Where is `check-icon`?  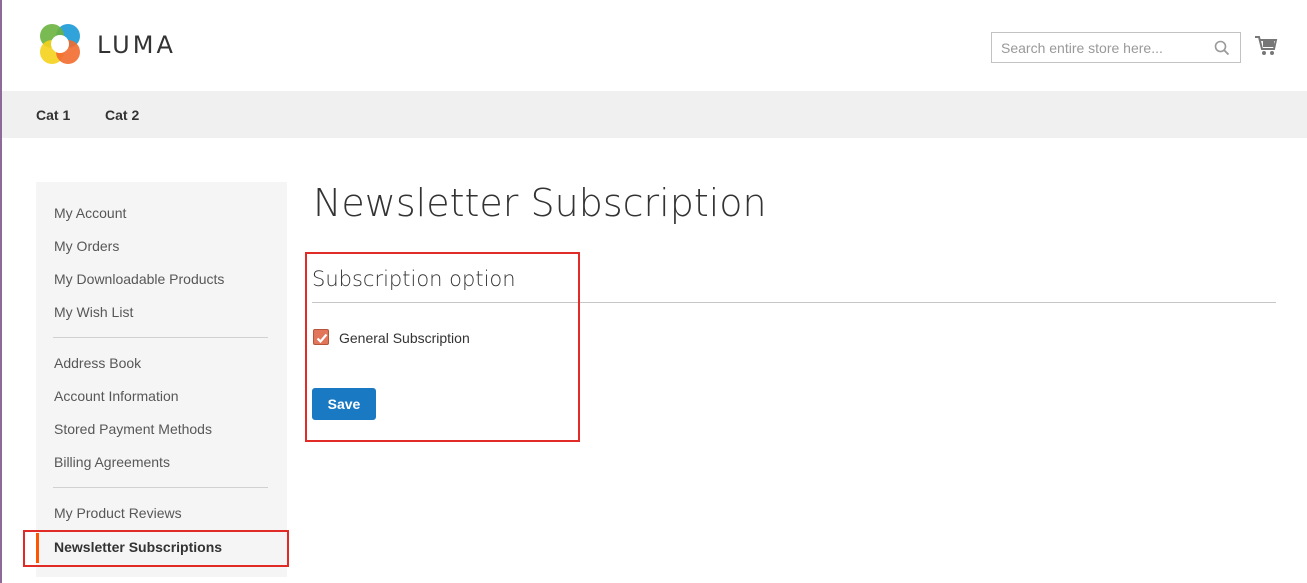
check-icon is located at coordinates (322, 338).